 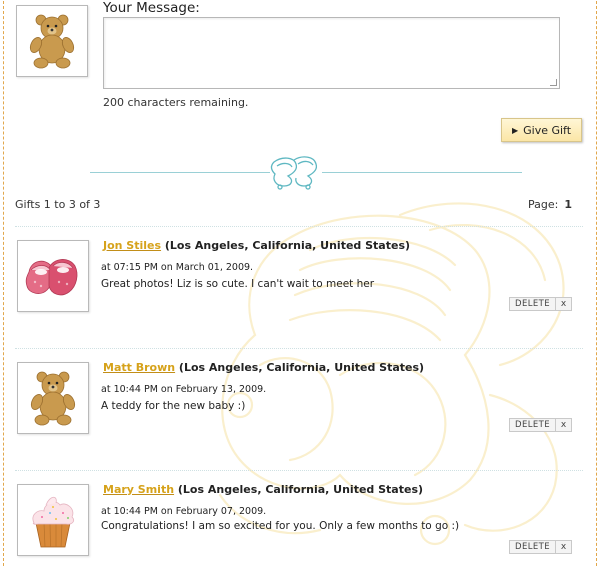 I want to click on gift-timestamp: at 10:44 PM on February 07, 2009., so click(x=184, y=511).